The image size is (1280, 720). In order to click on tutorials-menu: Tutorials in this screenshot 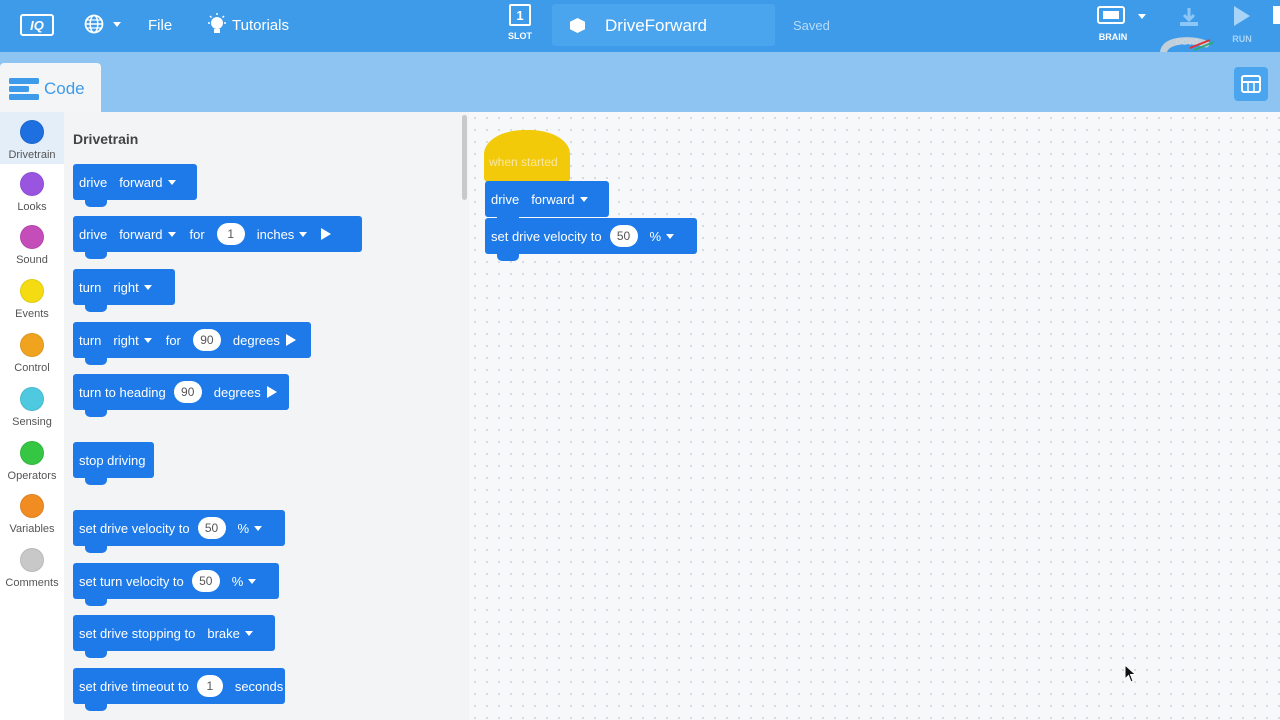, I will do `click(260, 25)`.